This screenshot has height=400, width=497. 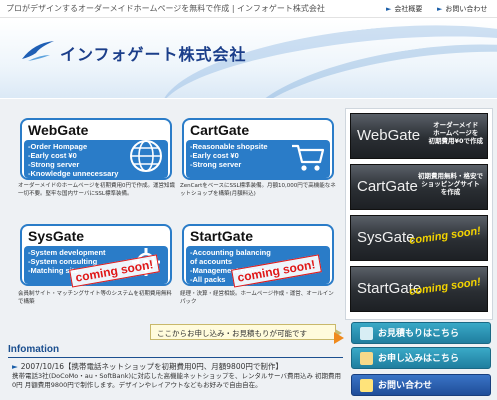 What do you see at coordinates (246, 332) in the screenshot?
I see `application-hint-balloon: ここからお申し込み・お見積もりが可能です` at bounding box center [246, 332].